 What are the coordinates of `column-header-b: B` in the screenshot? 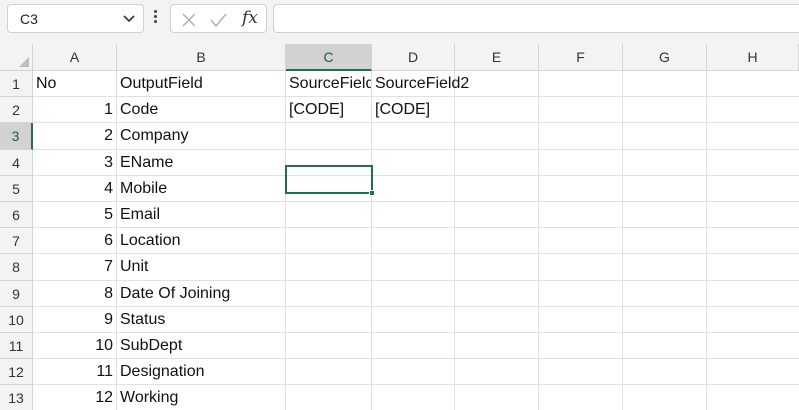 It's located at (201, 57).